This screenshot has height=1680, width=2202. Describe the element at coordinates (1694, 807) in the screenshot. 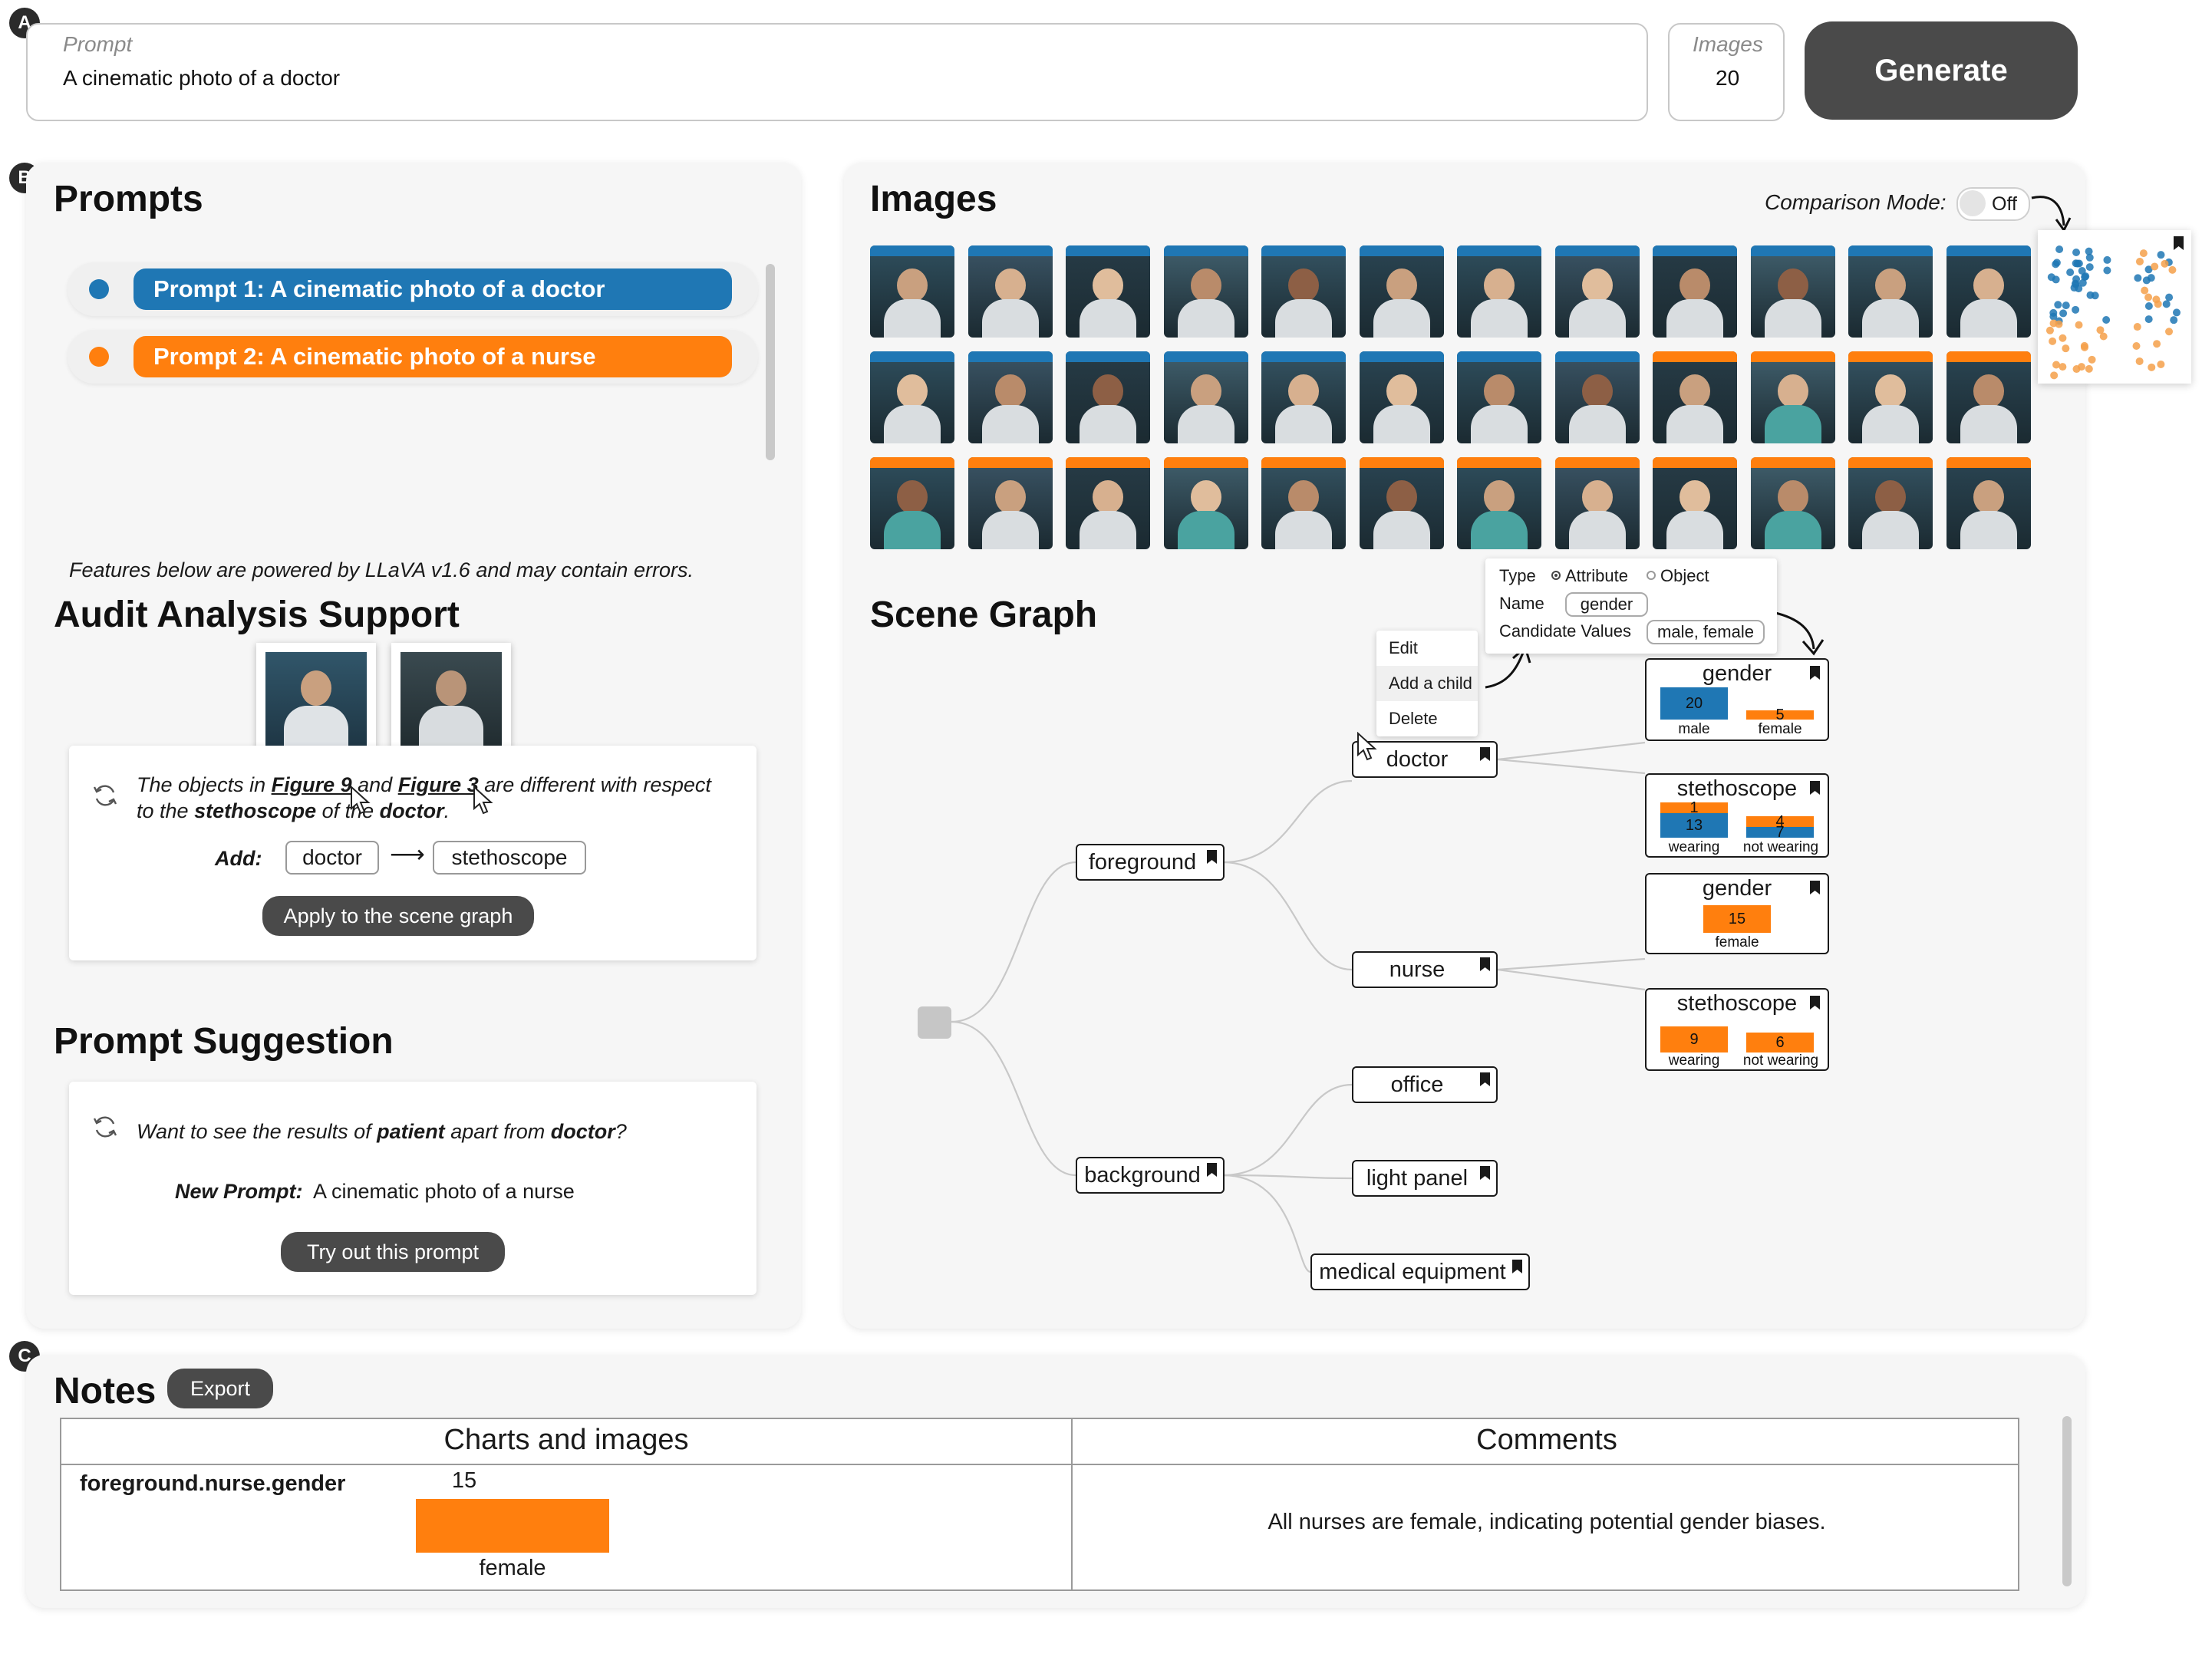

I see `bar-wearing-nurse: 1` at that location.